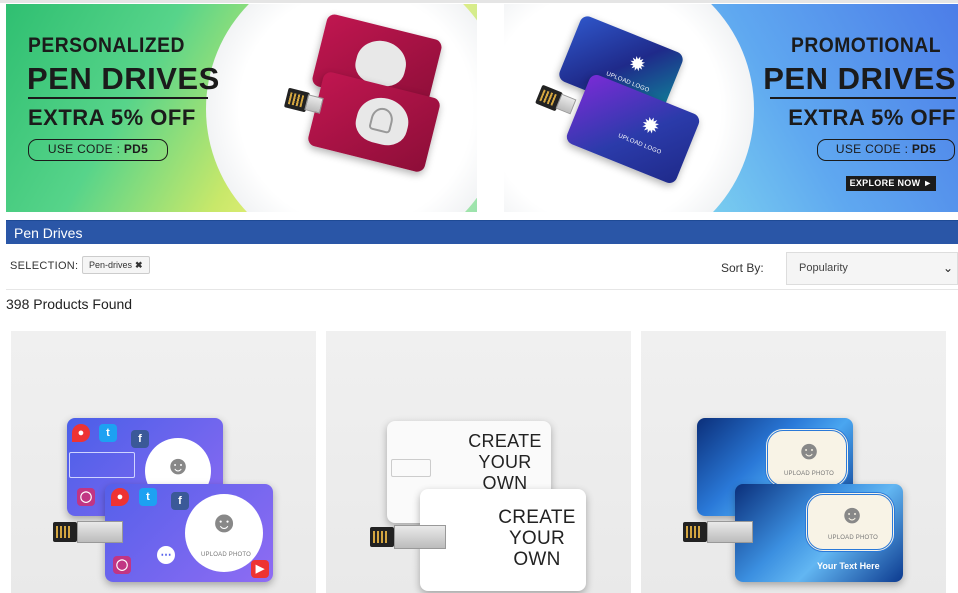  I want to click on explore-now-label: EXPLORE NOW, so click(885, 183).